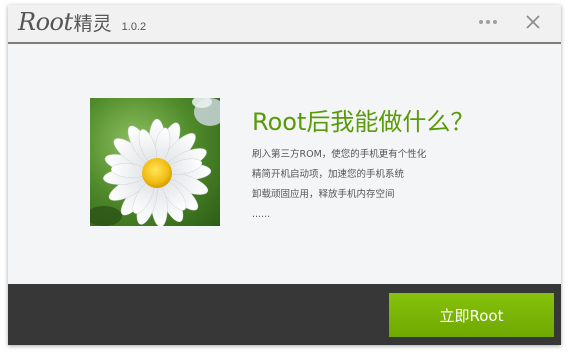  Describe the element at coordinates (155, 162) in the screenshot. I see `daisy-flower-photo` at that location.